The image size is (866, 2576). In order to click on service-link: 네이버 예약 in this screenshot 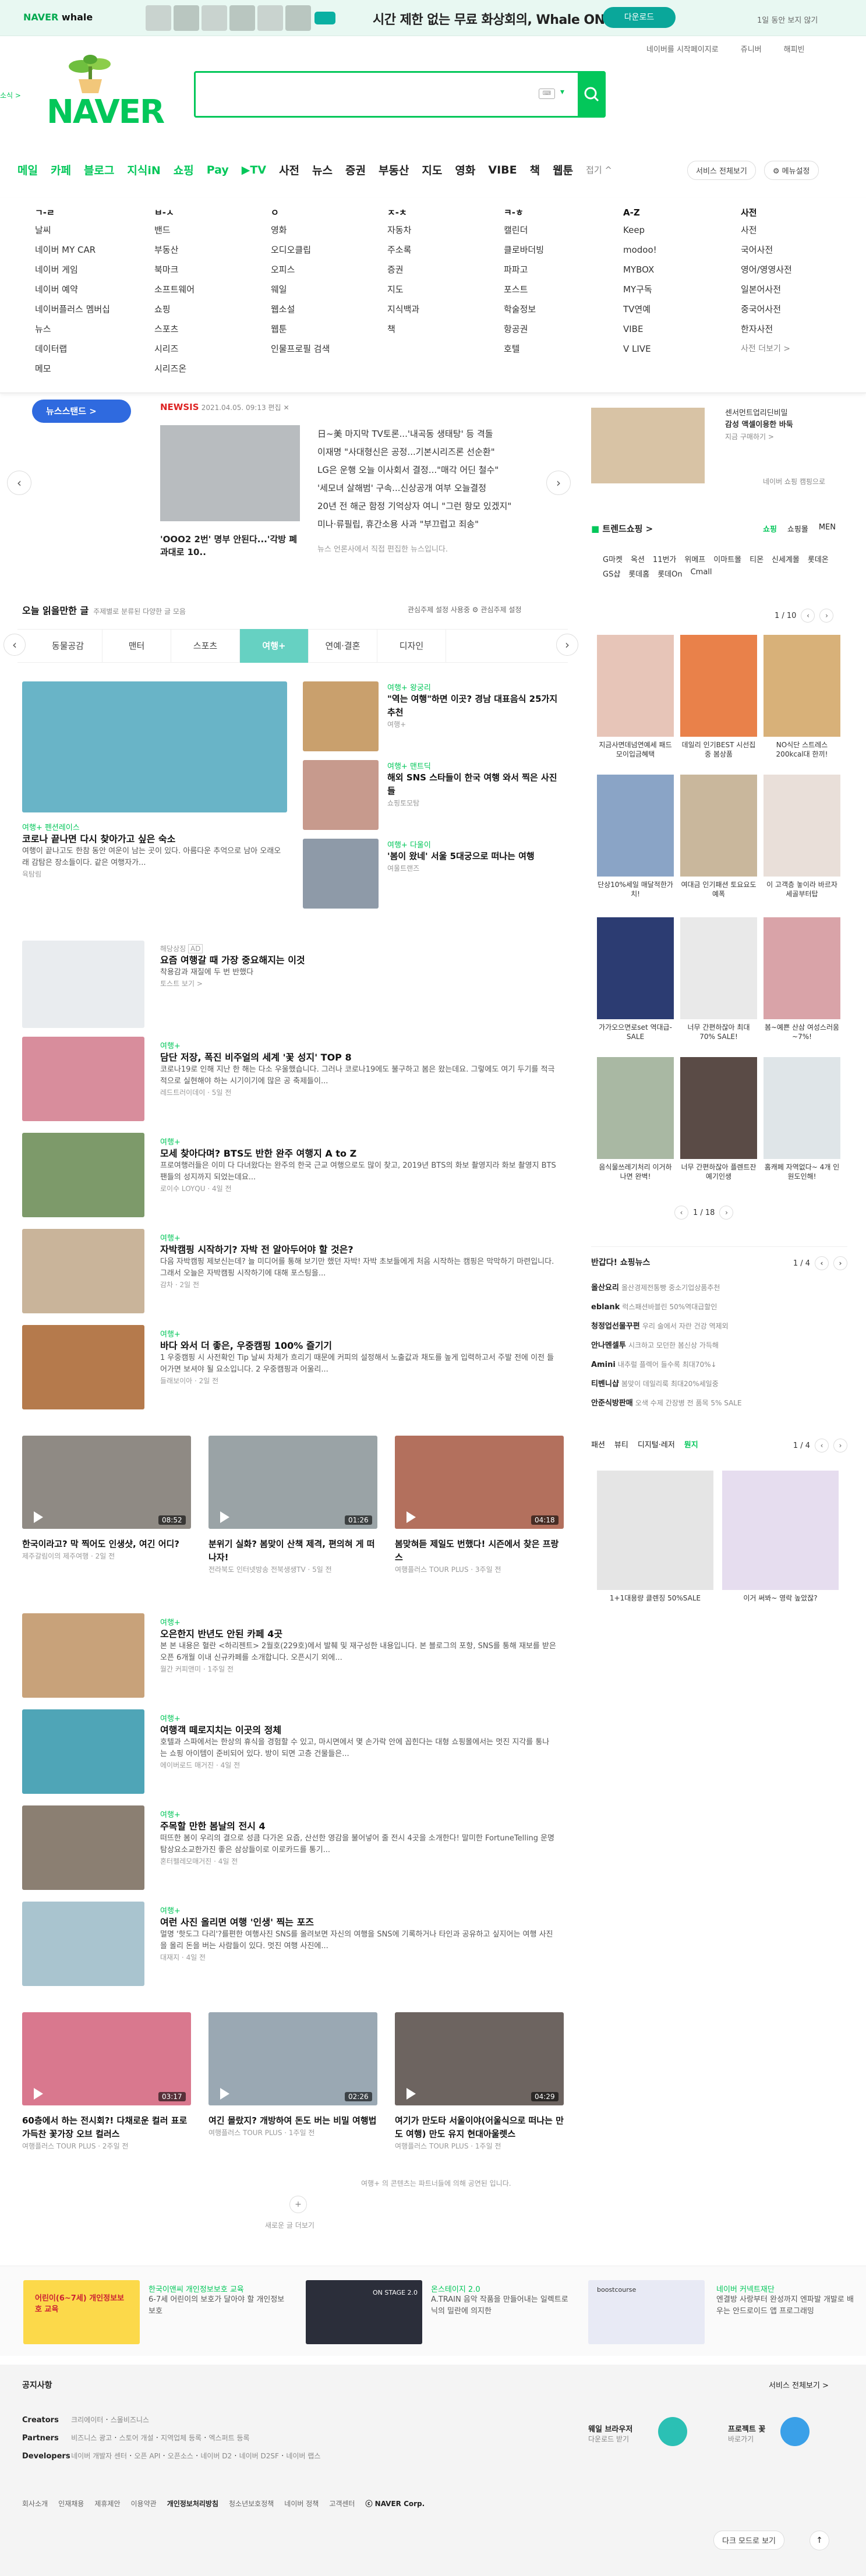, I will do `click(72, 289)`.